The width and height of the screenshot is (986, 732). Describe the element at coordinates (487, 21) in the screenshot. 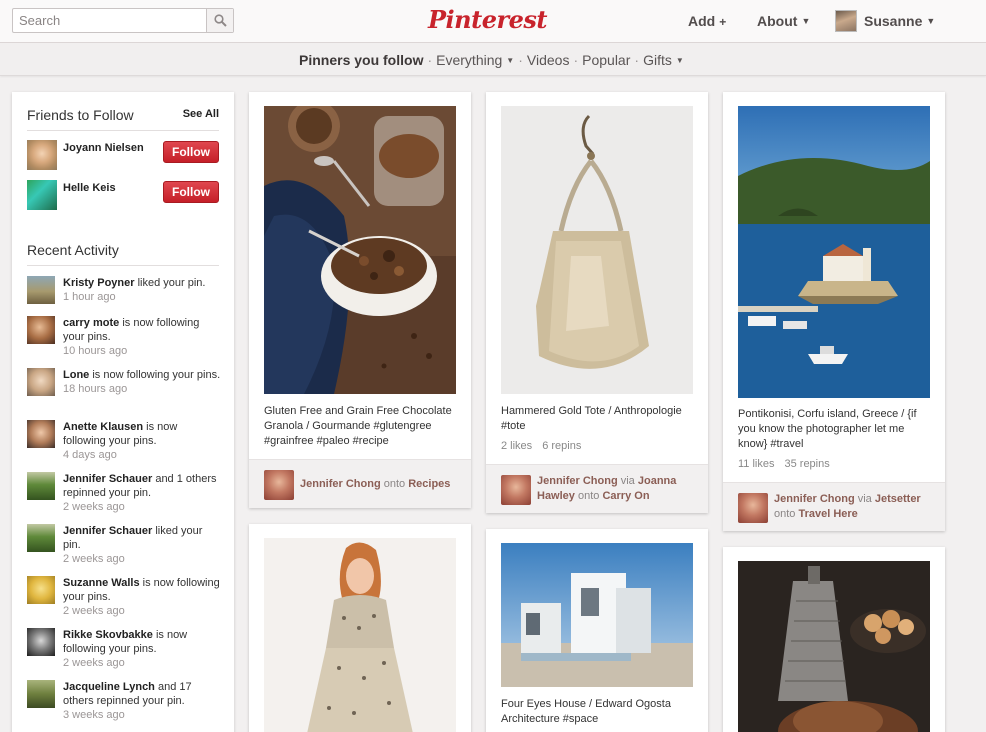

I see `pinterest-logo: Pinterest` at that location.